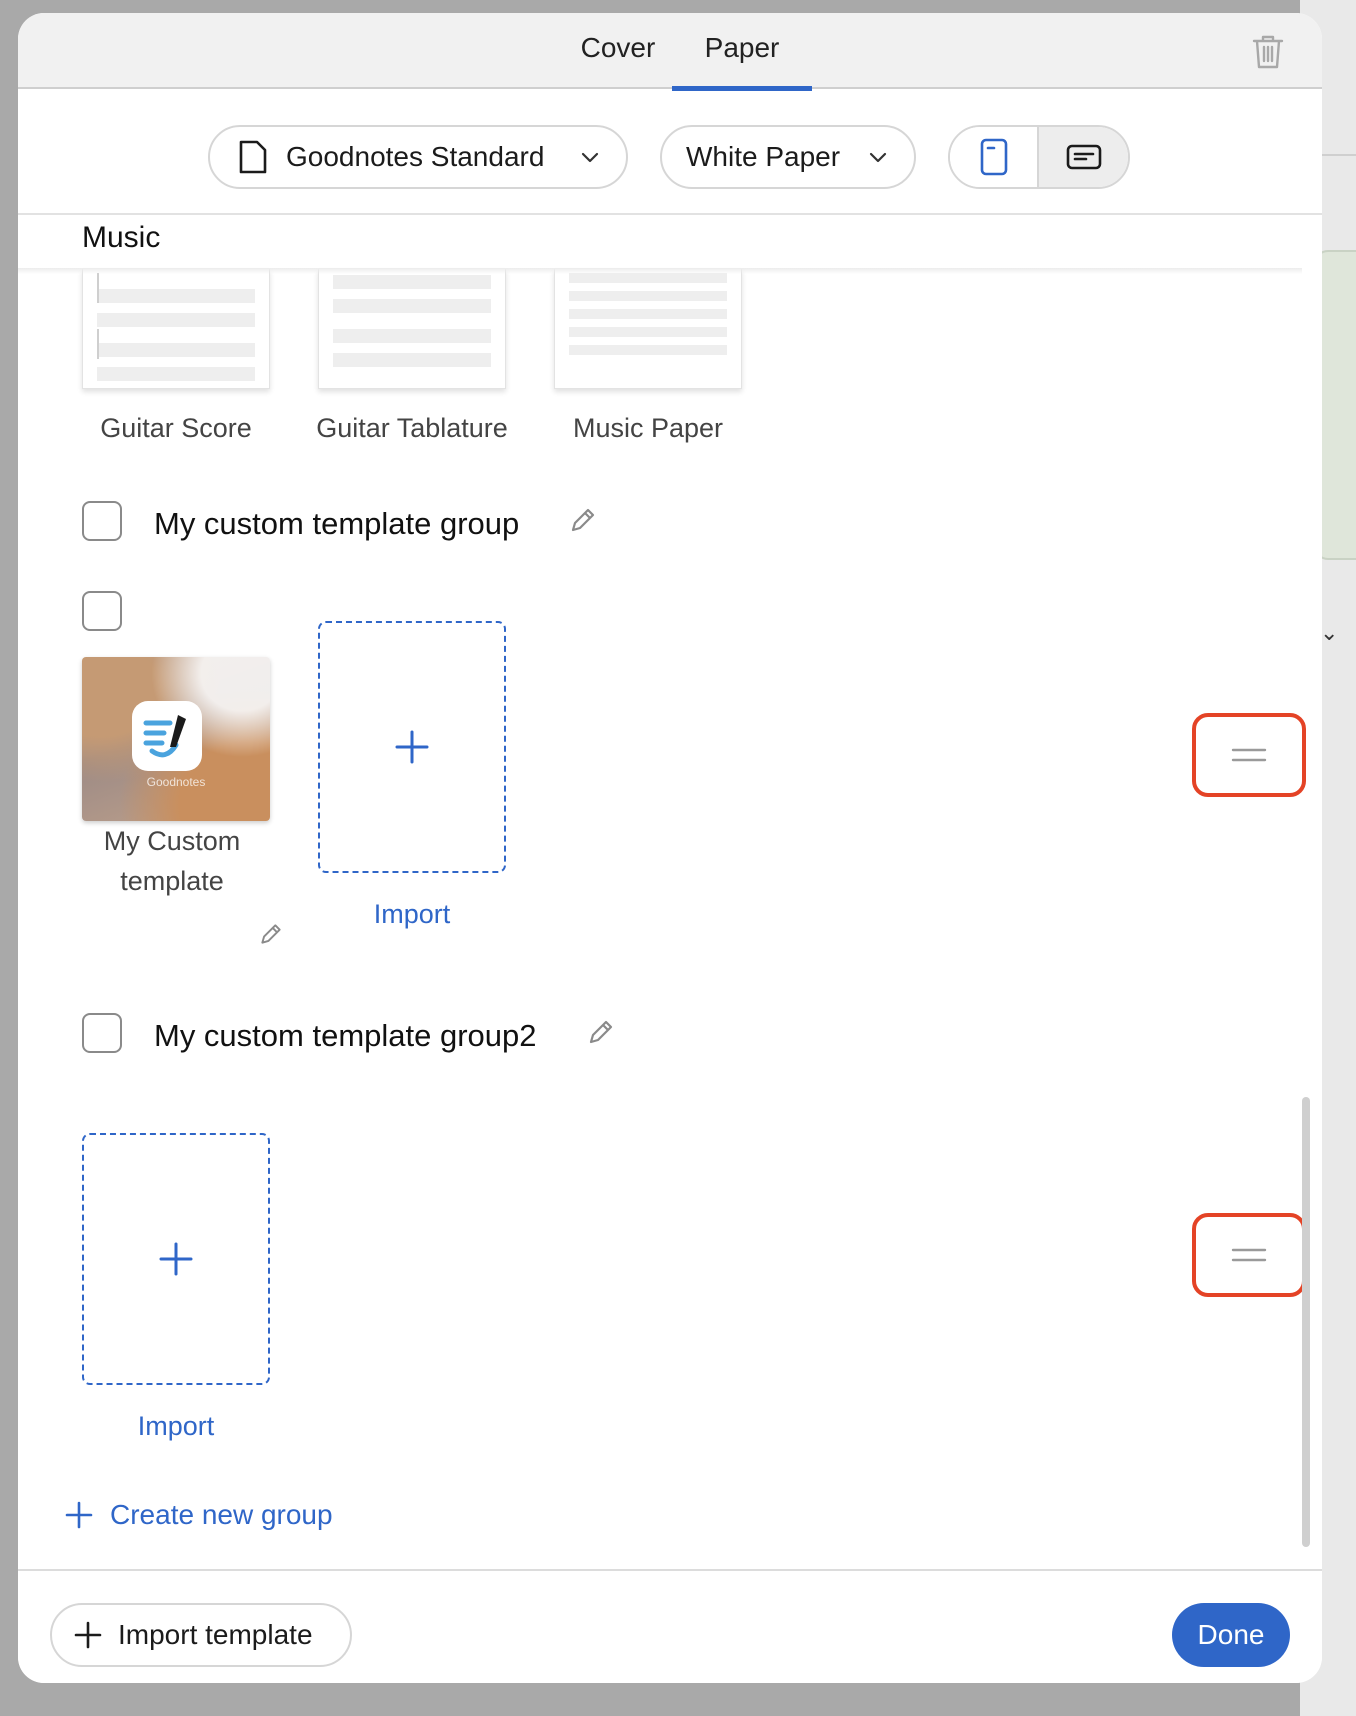 The height and width of the screenshot is (1716, 1356). I want to click on create-new-group-button: Create new group, so click(198, 1515).